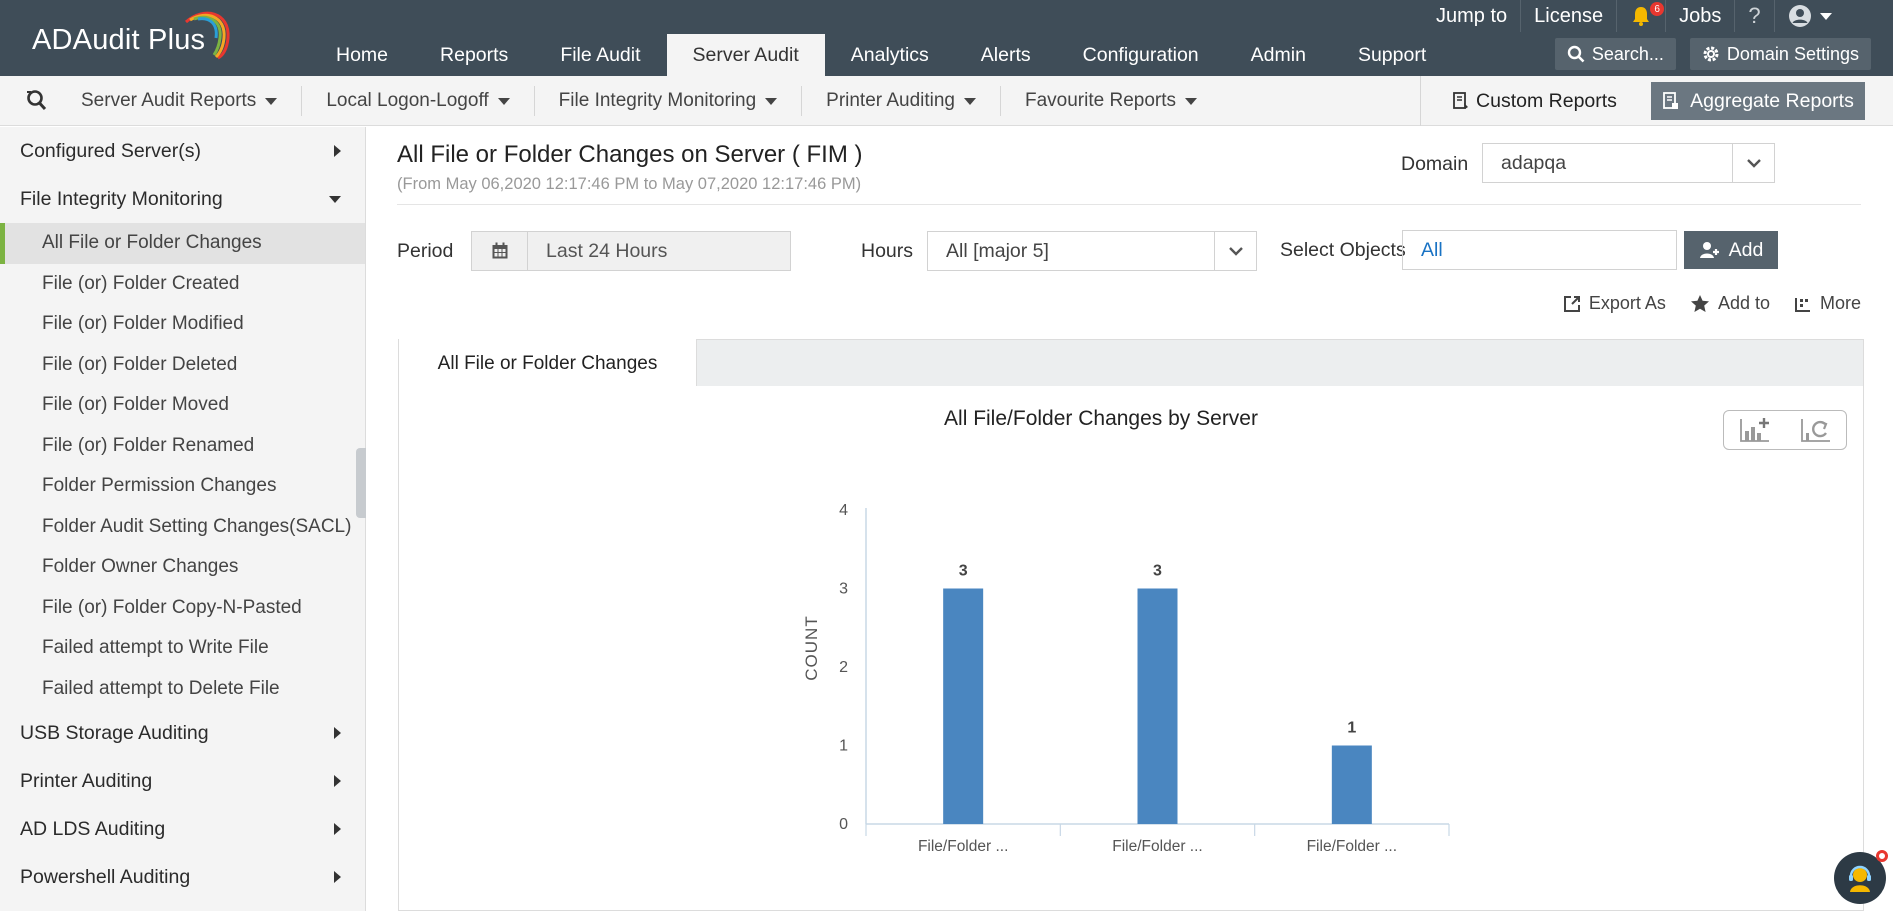 Image resolution: width=1893 pixels, height=911 pixels. What do you see at coordinates (182, 486) in the screenshot?
I see `sidebar-item-permission-changes: Folder Permission Changes` at bounding box center [182, 486].